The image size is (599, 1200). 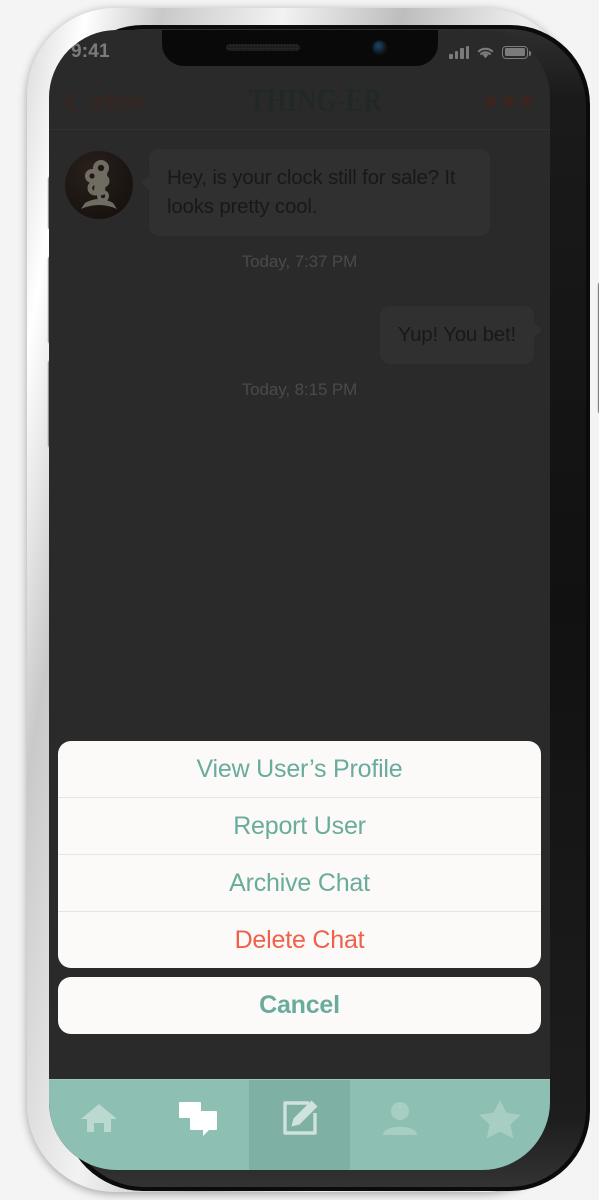 I want to click on tab-compose, so click(x=299, y=1125).